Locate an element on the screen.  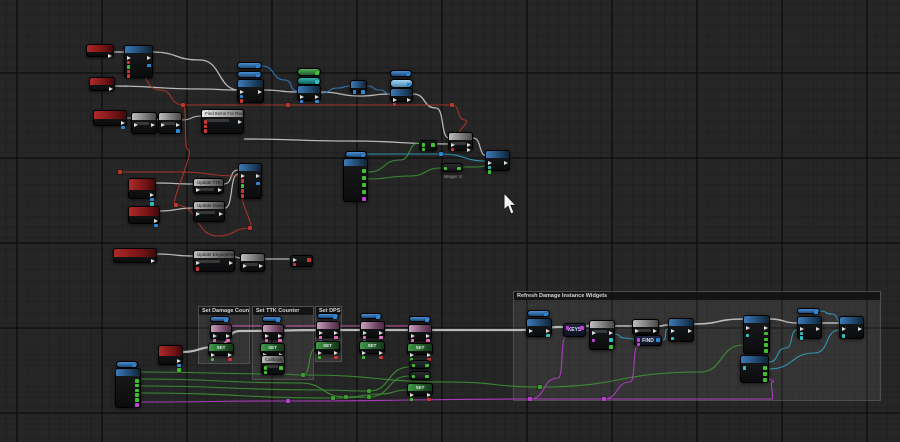
find-node: FIND is located at coordinates (648, 341).